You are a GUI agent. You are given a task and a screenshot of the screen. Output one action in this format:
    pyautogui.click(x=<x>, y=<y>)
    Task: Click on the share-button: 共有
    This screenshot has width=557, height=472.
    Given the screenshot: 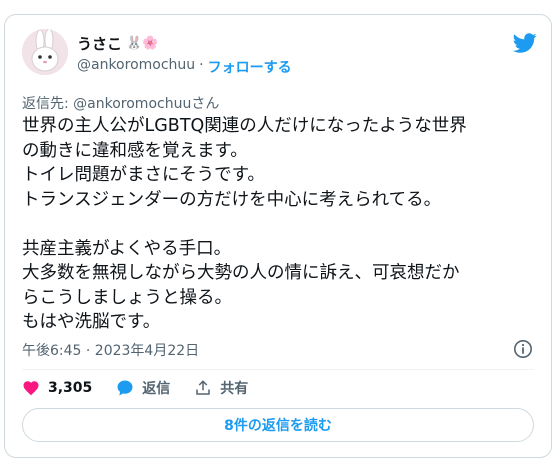 What is the action you would take?
    pyautogui.click(x=221, y=388)
    